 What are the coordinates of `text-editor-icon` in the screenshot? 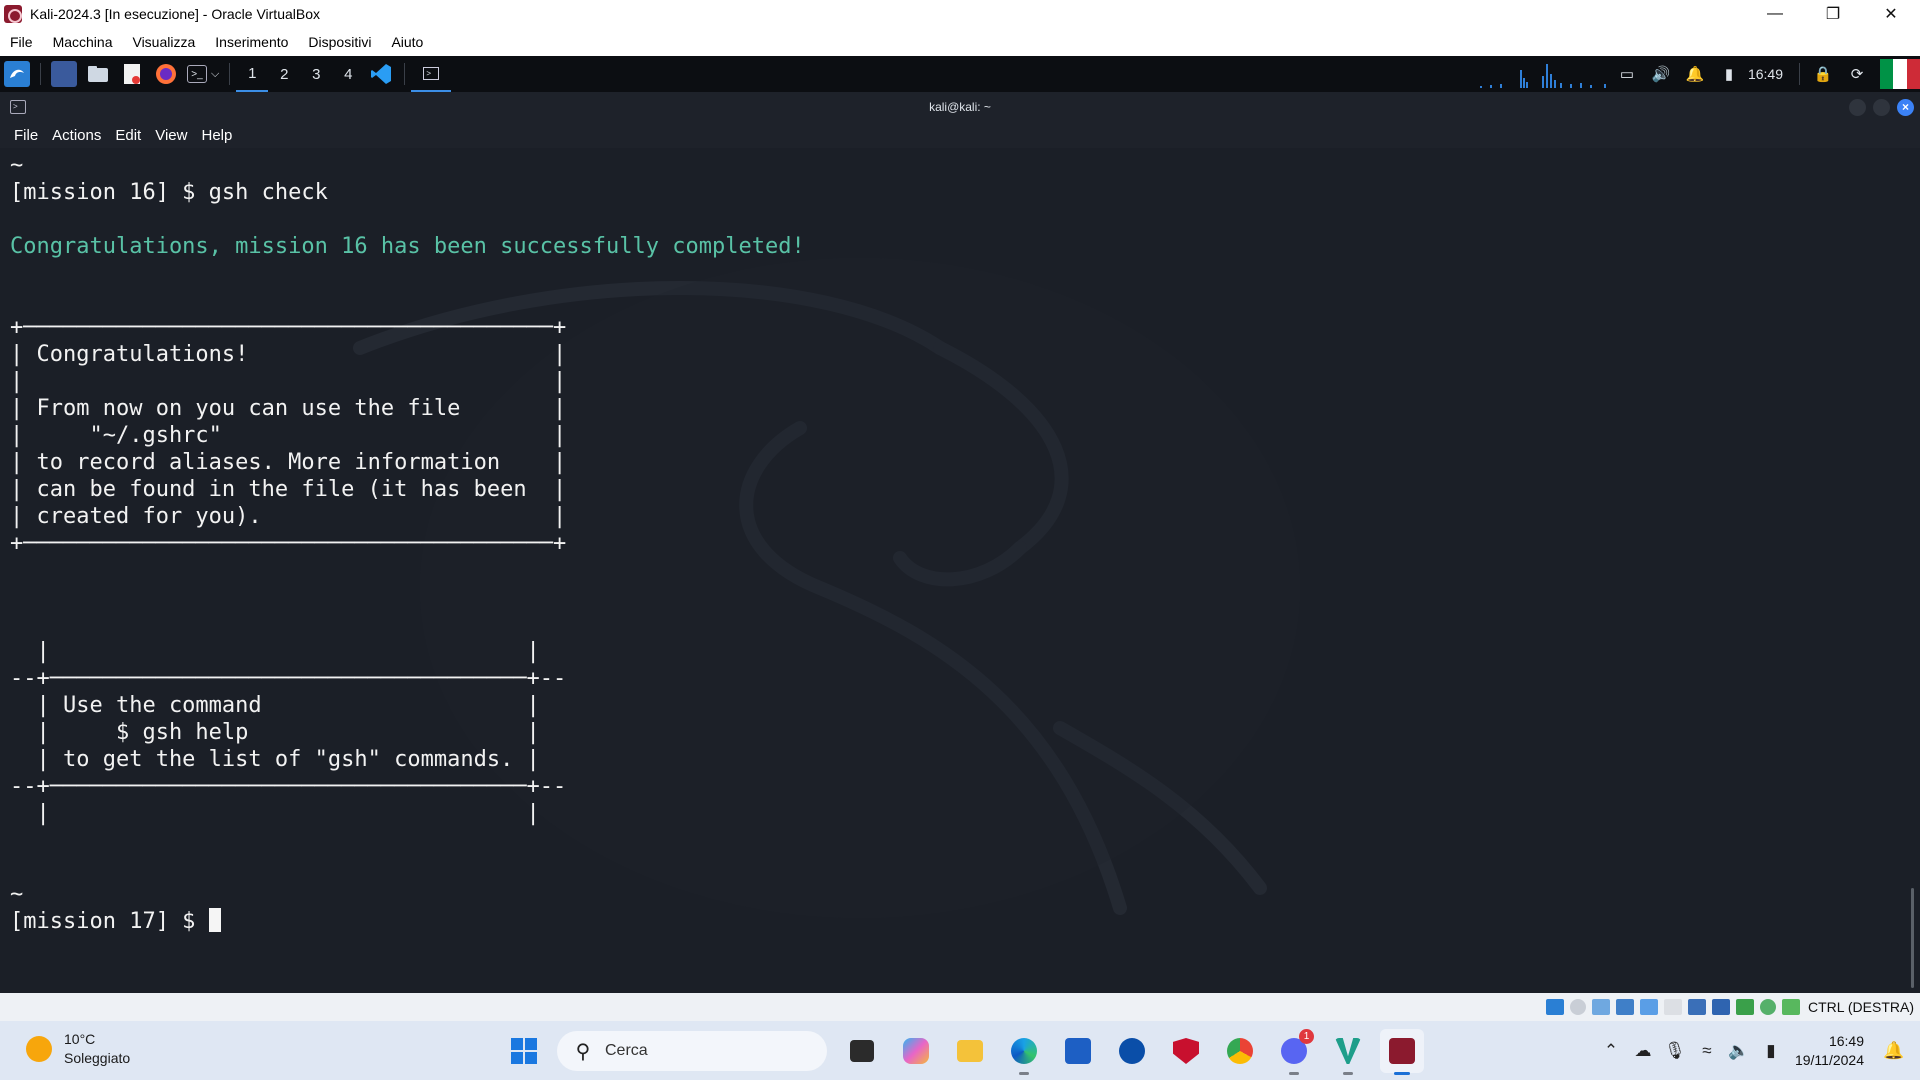 It's located at (132, 74).